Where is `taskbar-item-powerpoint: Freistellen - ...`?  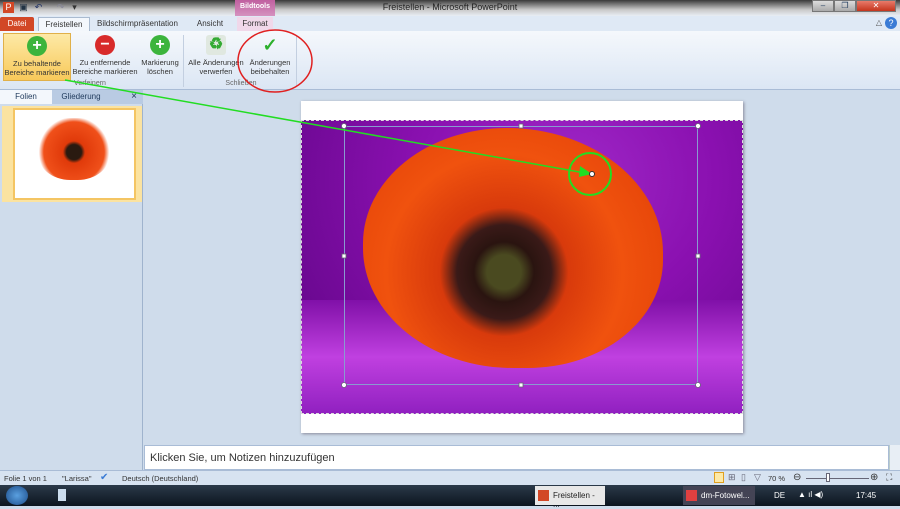
taskbar-item-powerpoint: Freistellen - ... is located at coordinates (570, 497).